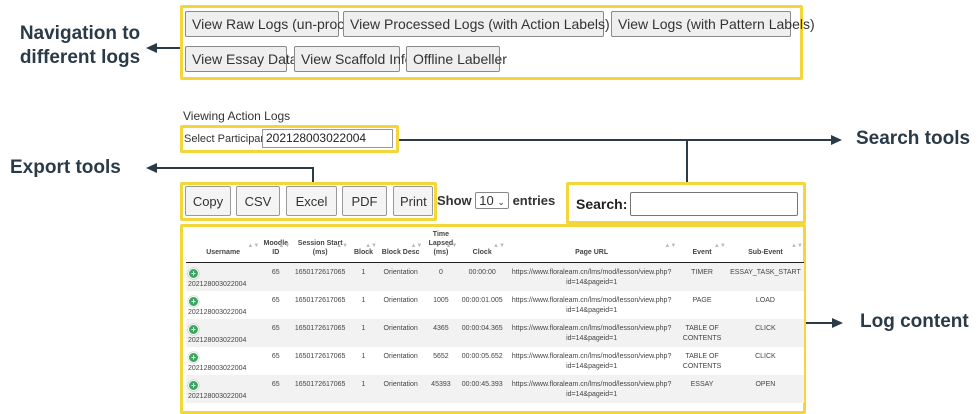  Describe the element at coordinates (456, 59) in the screenshot. I see `offline-labeller-button: Offline Labeller` at that location.